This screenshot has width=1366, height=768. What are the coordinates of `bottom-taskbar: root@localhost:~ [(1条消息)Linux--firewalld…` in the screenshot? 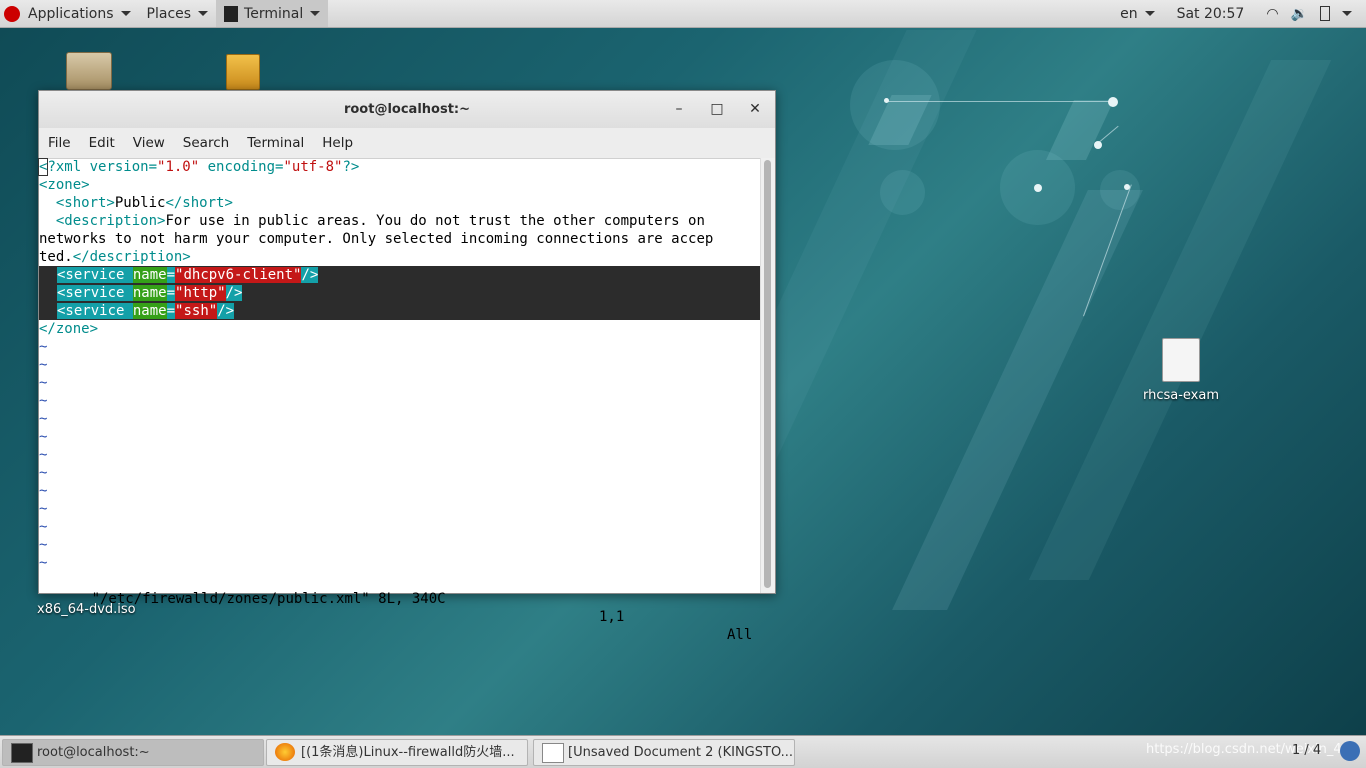 It's located at (683, 751).